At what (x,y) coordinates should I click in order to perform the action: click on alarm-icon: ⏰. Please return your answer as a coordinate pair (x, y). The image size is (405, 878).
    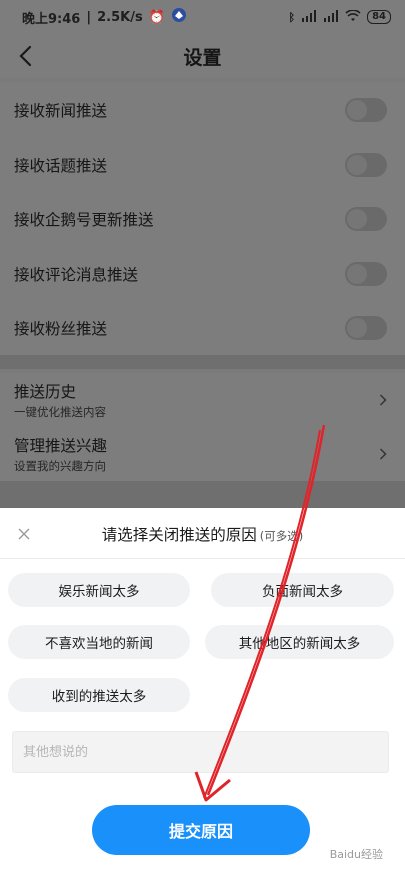
    Looking at the image, I should click on (156, 17).